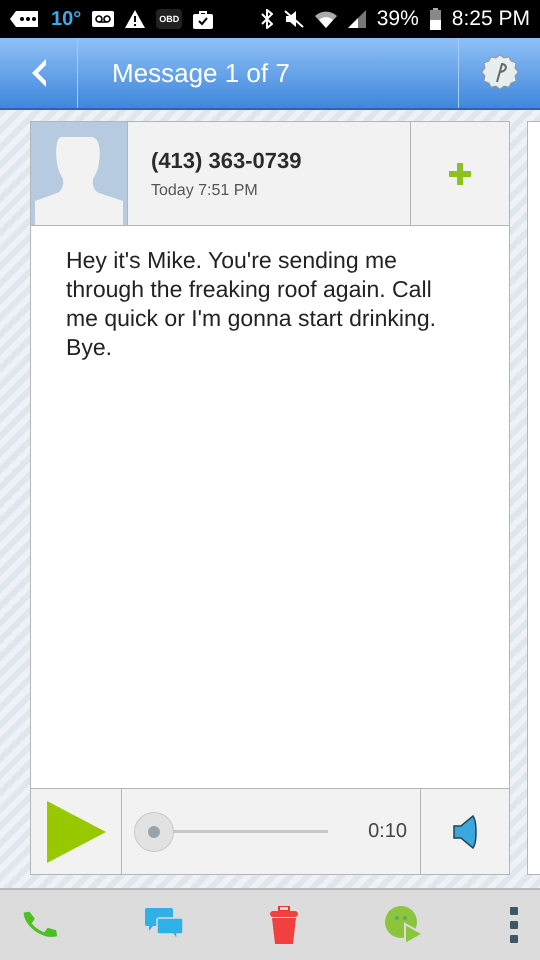 The image size is (540, 960). What do you see at coordinates (251, 304) in the screenshot?
I see `voicemail-transcript: Hey it's Mike. You're sending me through the freaking roof again. Call me quick or I'm gonna start drinking. Bye.` at bounding box center [251, 304].